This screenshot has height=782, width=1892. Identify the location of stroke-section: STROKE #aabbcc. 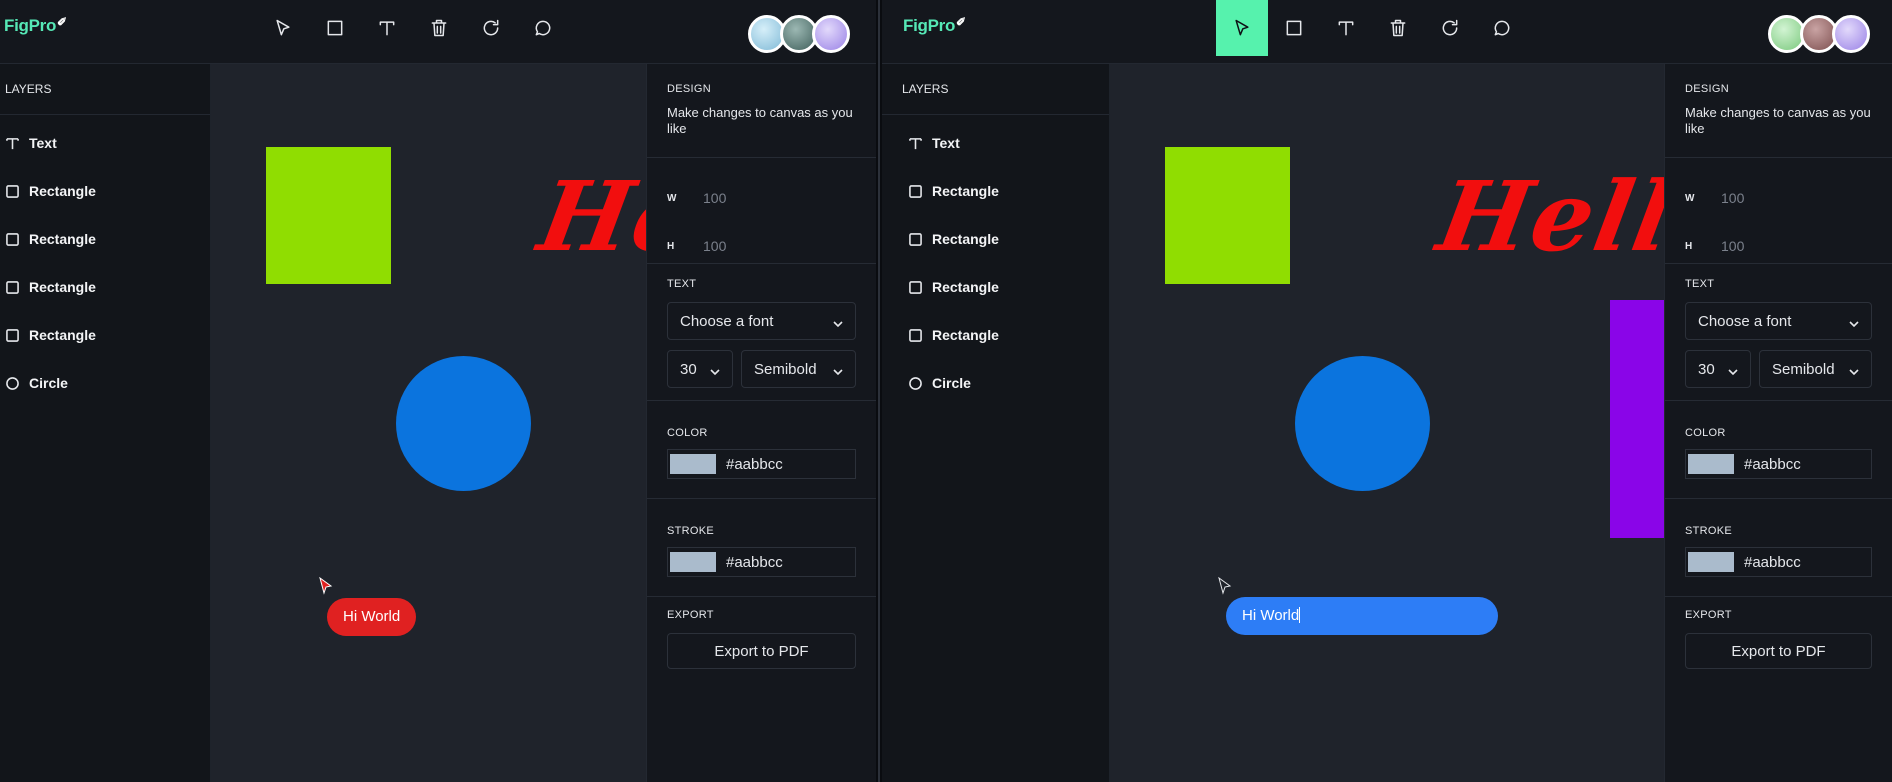
(761, 548).